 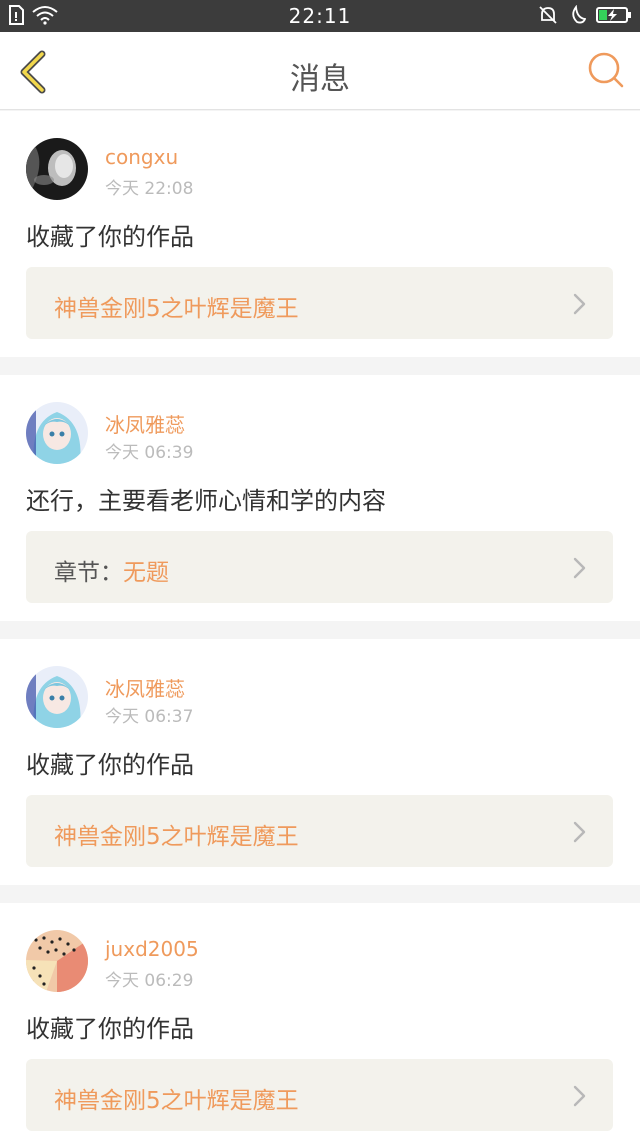 What do you see at coordinates (206, 501) in the screenshot?
I see `message-text: 还行，主要看老师心情和学的内容` at bounding box center [206, 501].